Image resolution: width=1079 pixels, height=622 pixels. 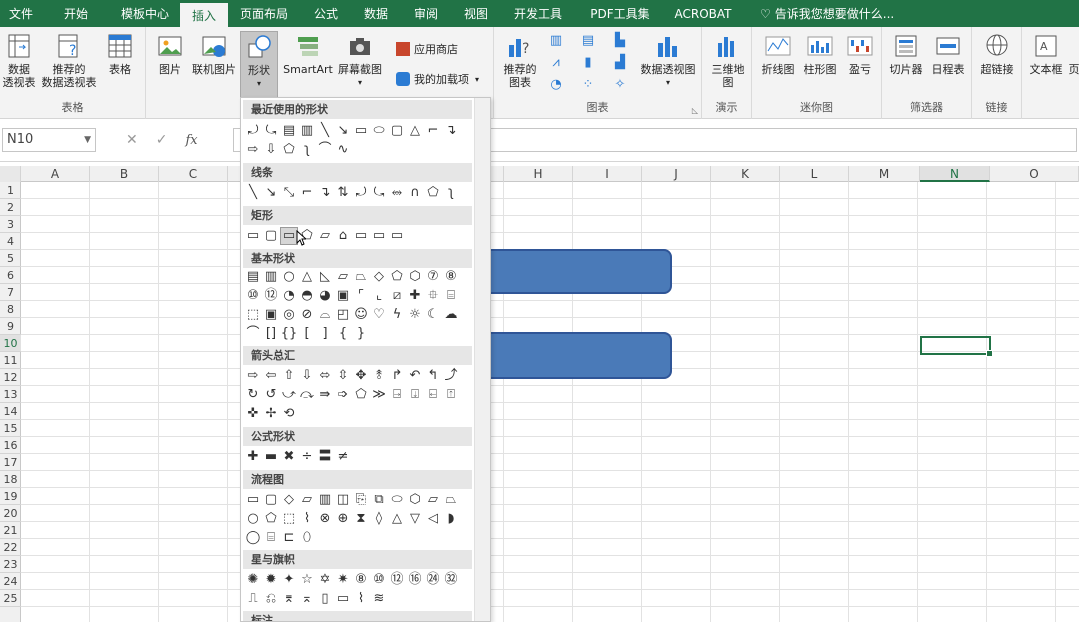 What do you see at coordinates (253, 193) in the screenshot?
I see `line-straight-icon: ╲` at bounding box center [253, 193].